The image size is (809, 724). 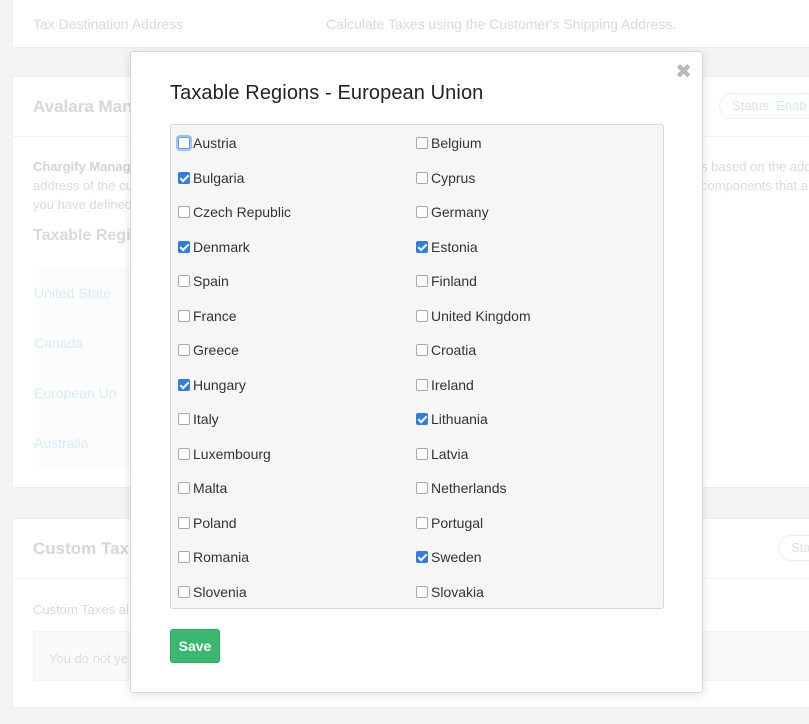 What do you see at coordinates (219, 177) in the screenshot?
I see `region-label: Bulgaria` at bounding box center [219, 177].